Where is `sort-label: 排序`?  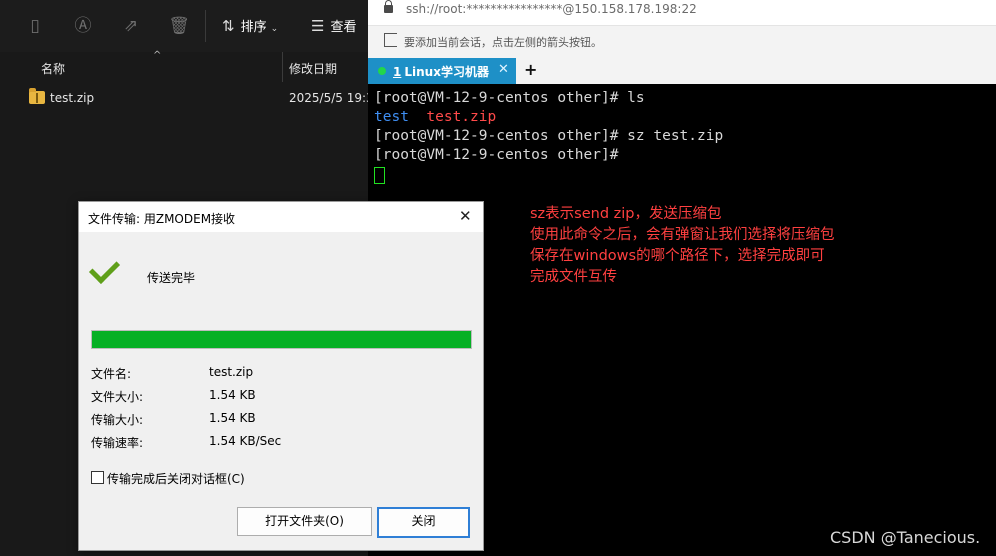
sort-label: 排序 is located at coordinates (253, 27).